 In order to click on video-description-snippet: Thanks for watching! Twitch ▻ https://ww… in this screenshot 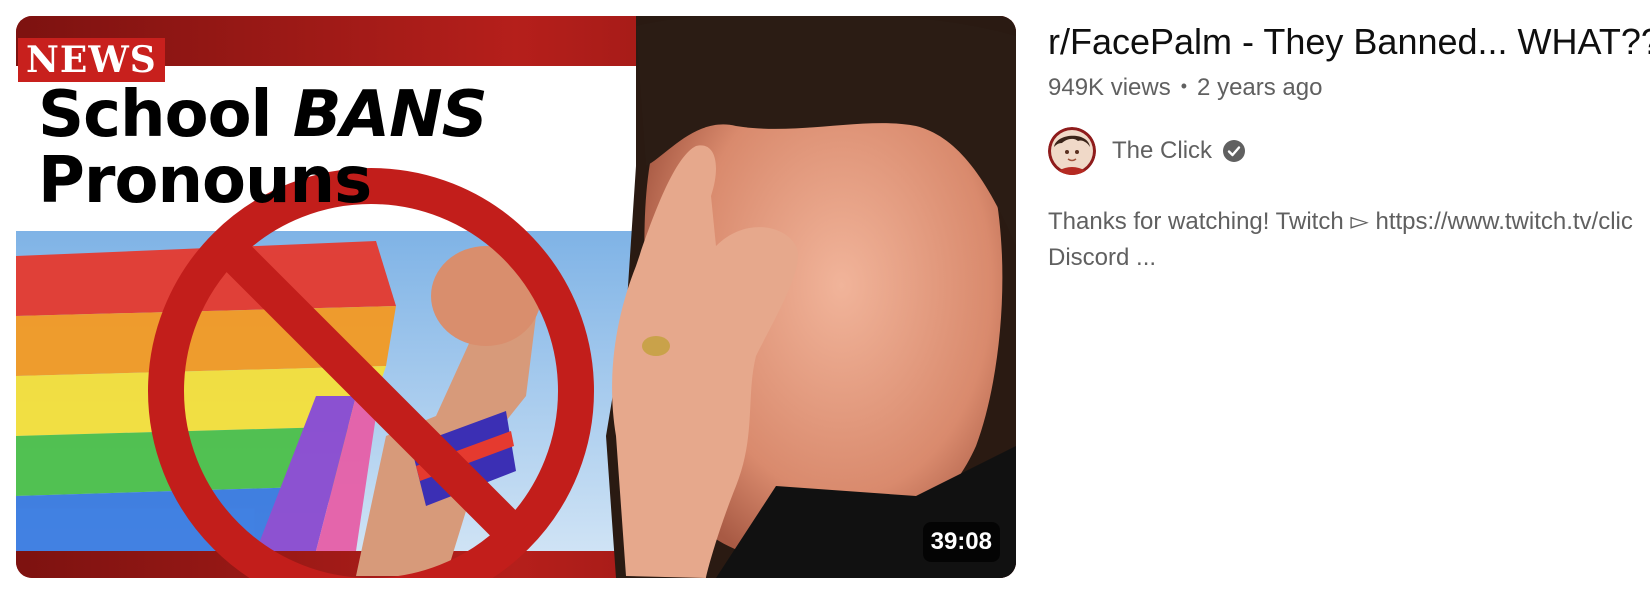, I will do `click(1349, 240)`.